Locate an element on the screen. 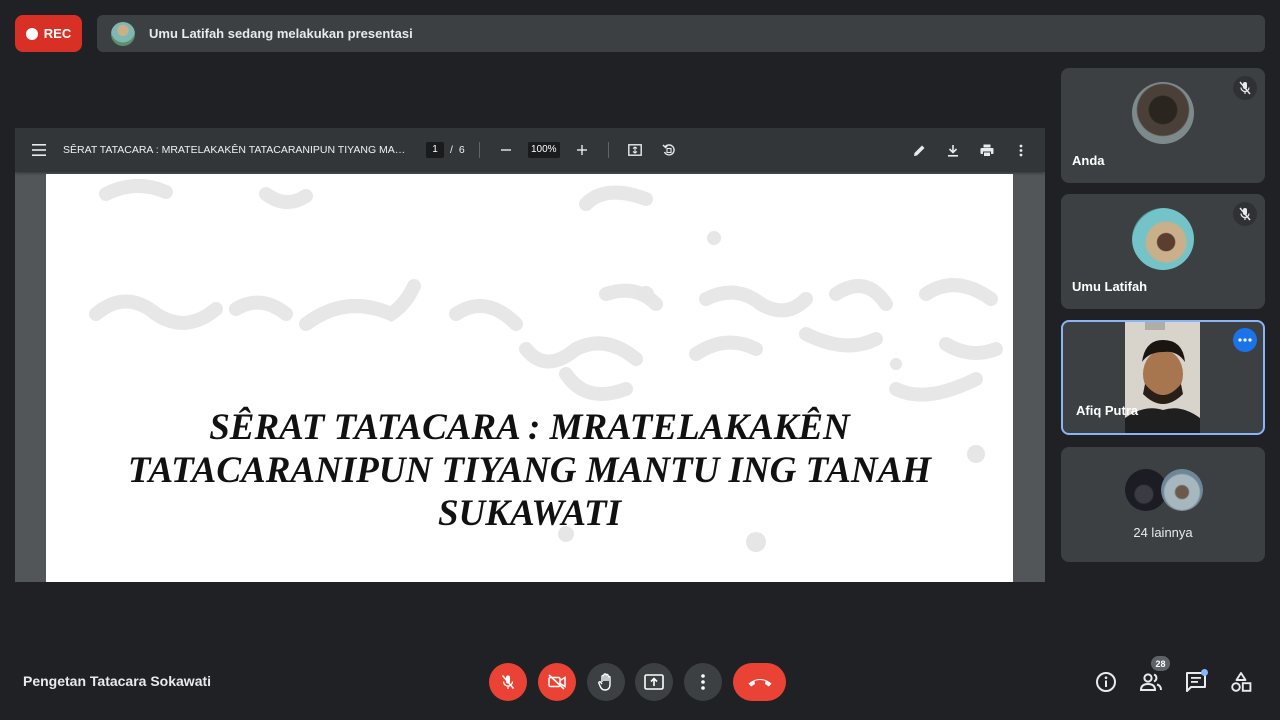 The width and height of the screenshot is (1280, 720). chat-notification-dot is located at coordinates (1204, 672).